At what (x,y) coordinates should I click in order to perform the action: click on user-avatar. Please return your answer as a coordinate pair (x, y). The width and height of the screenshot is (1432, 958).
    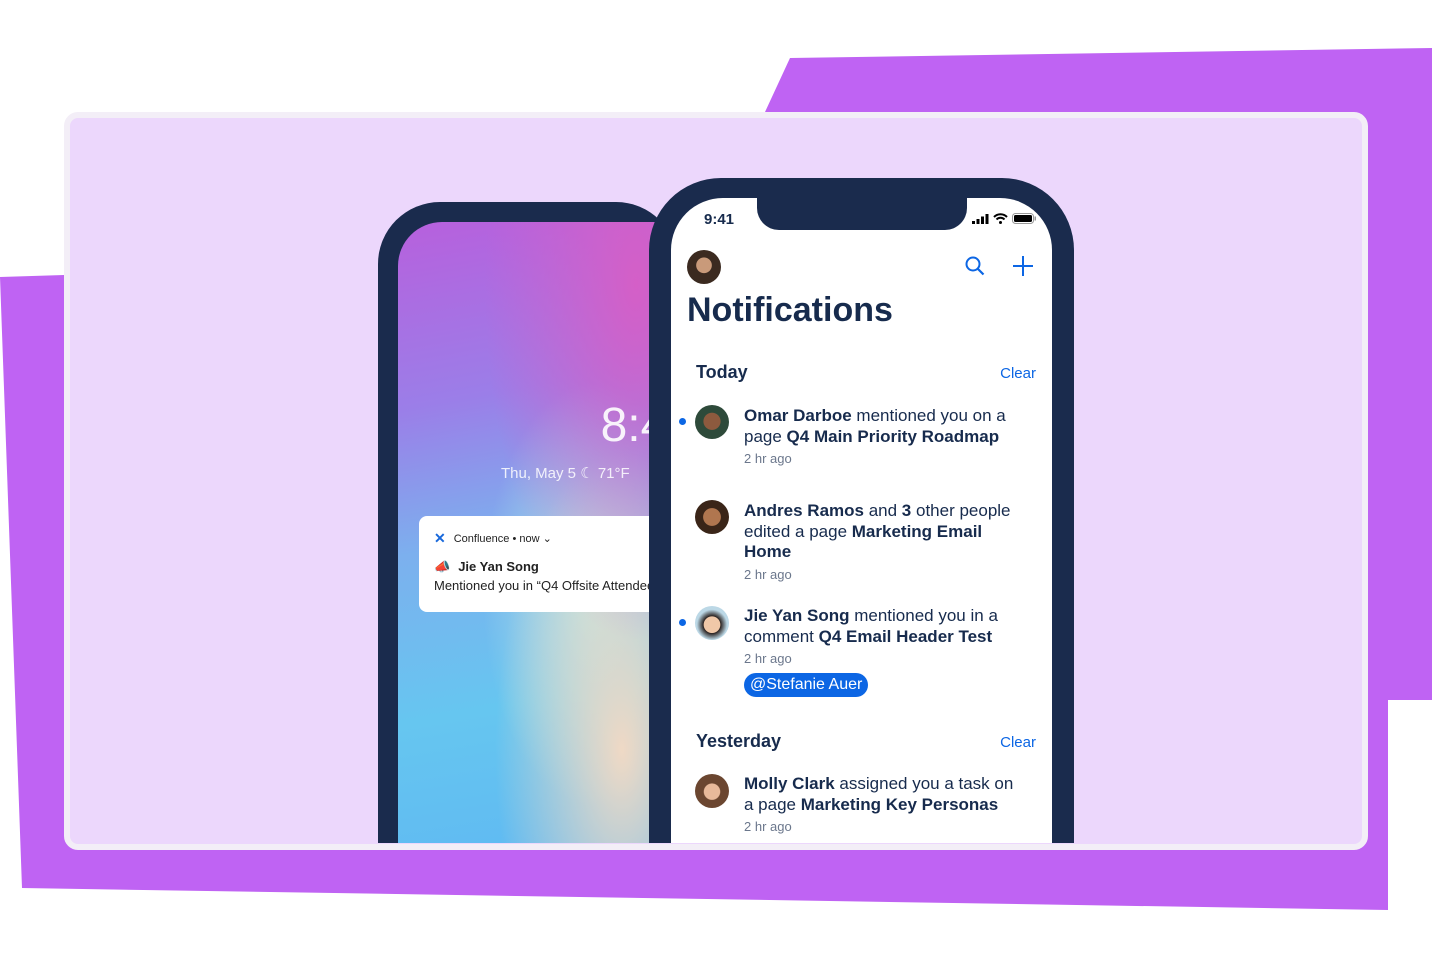
    Looking at the image, I should click on (704, 267).